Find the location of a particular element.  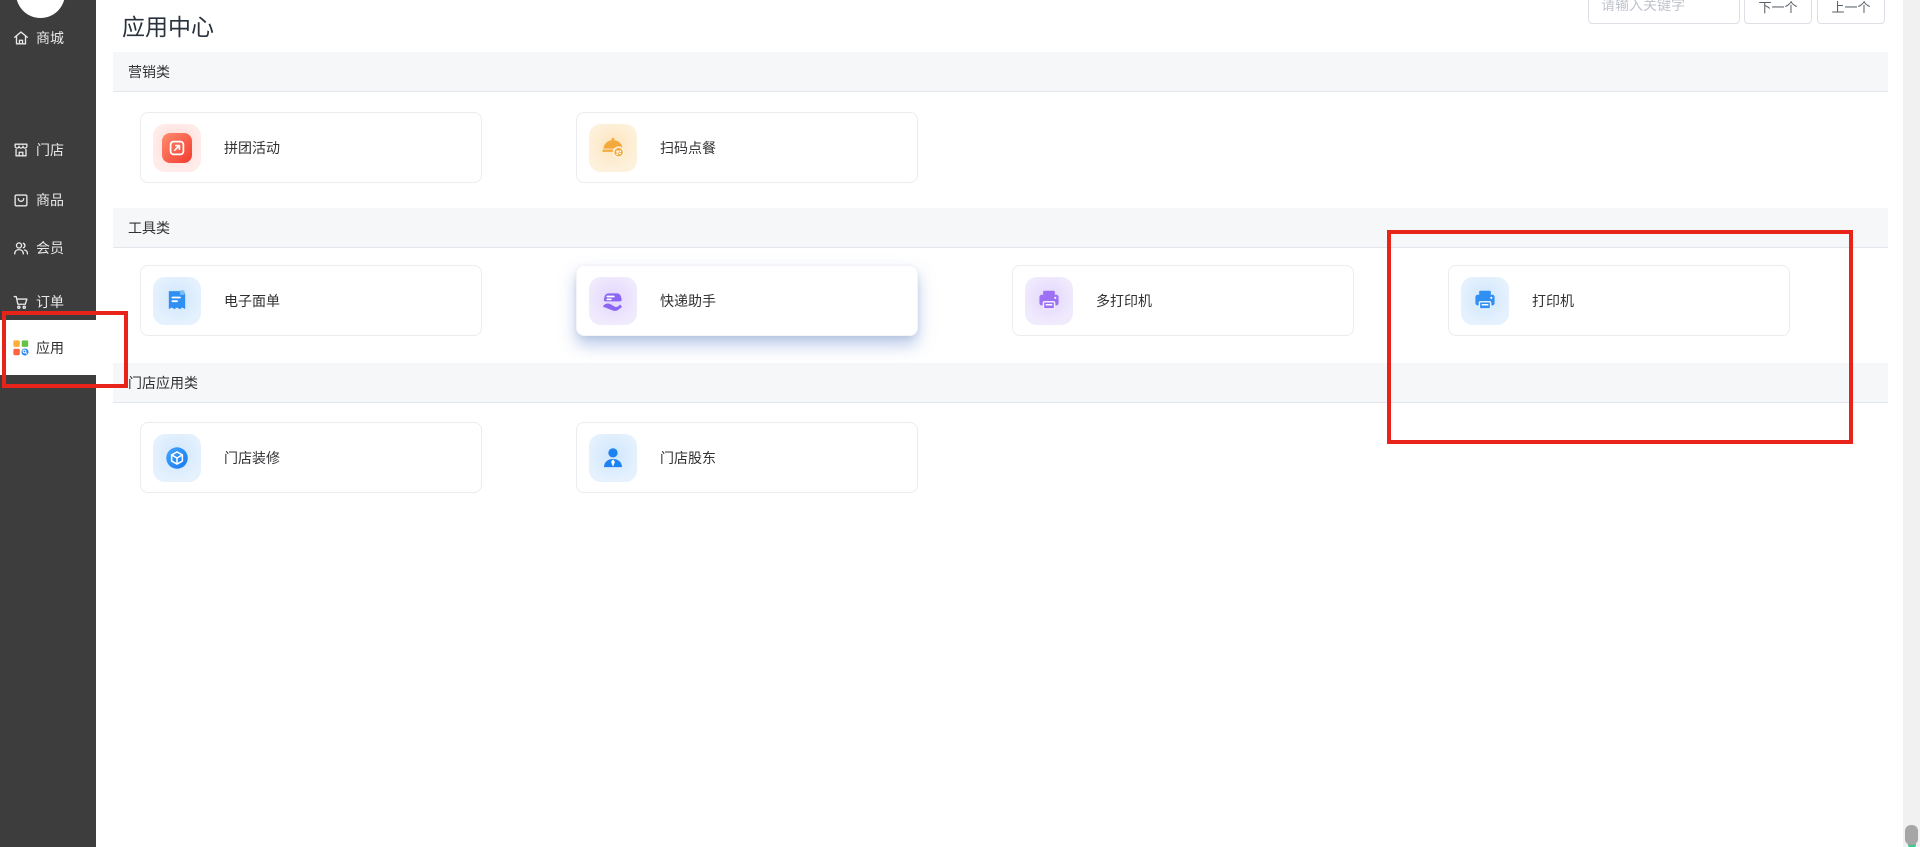

sidebar: 商城 门店 商品 会员 订单 应用 is located at coordinates (48, 423).